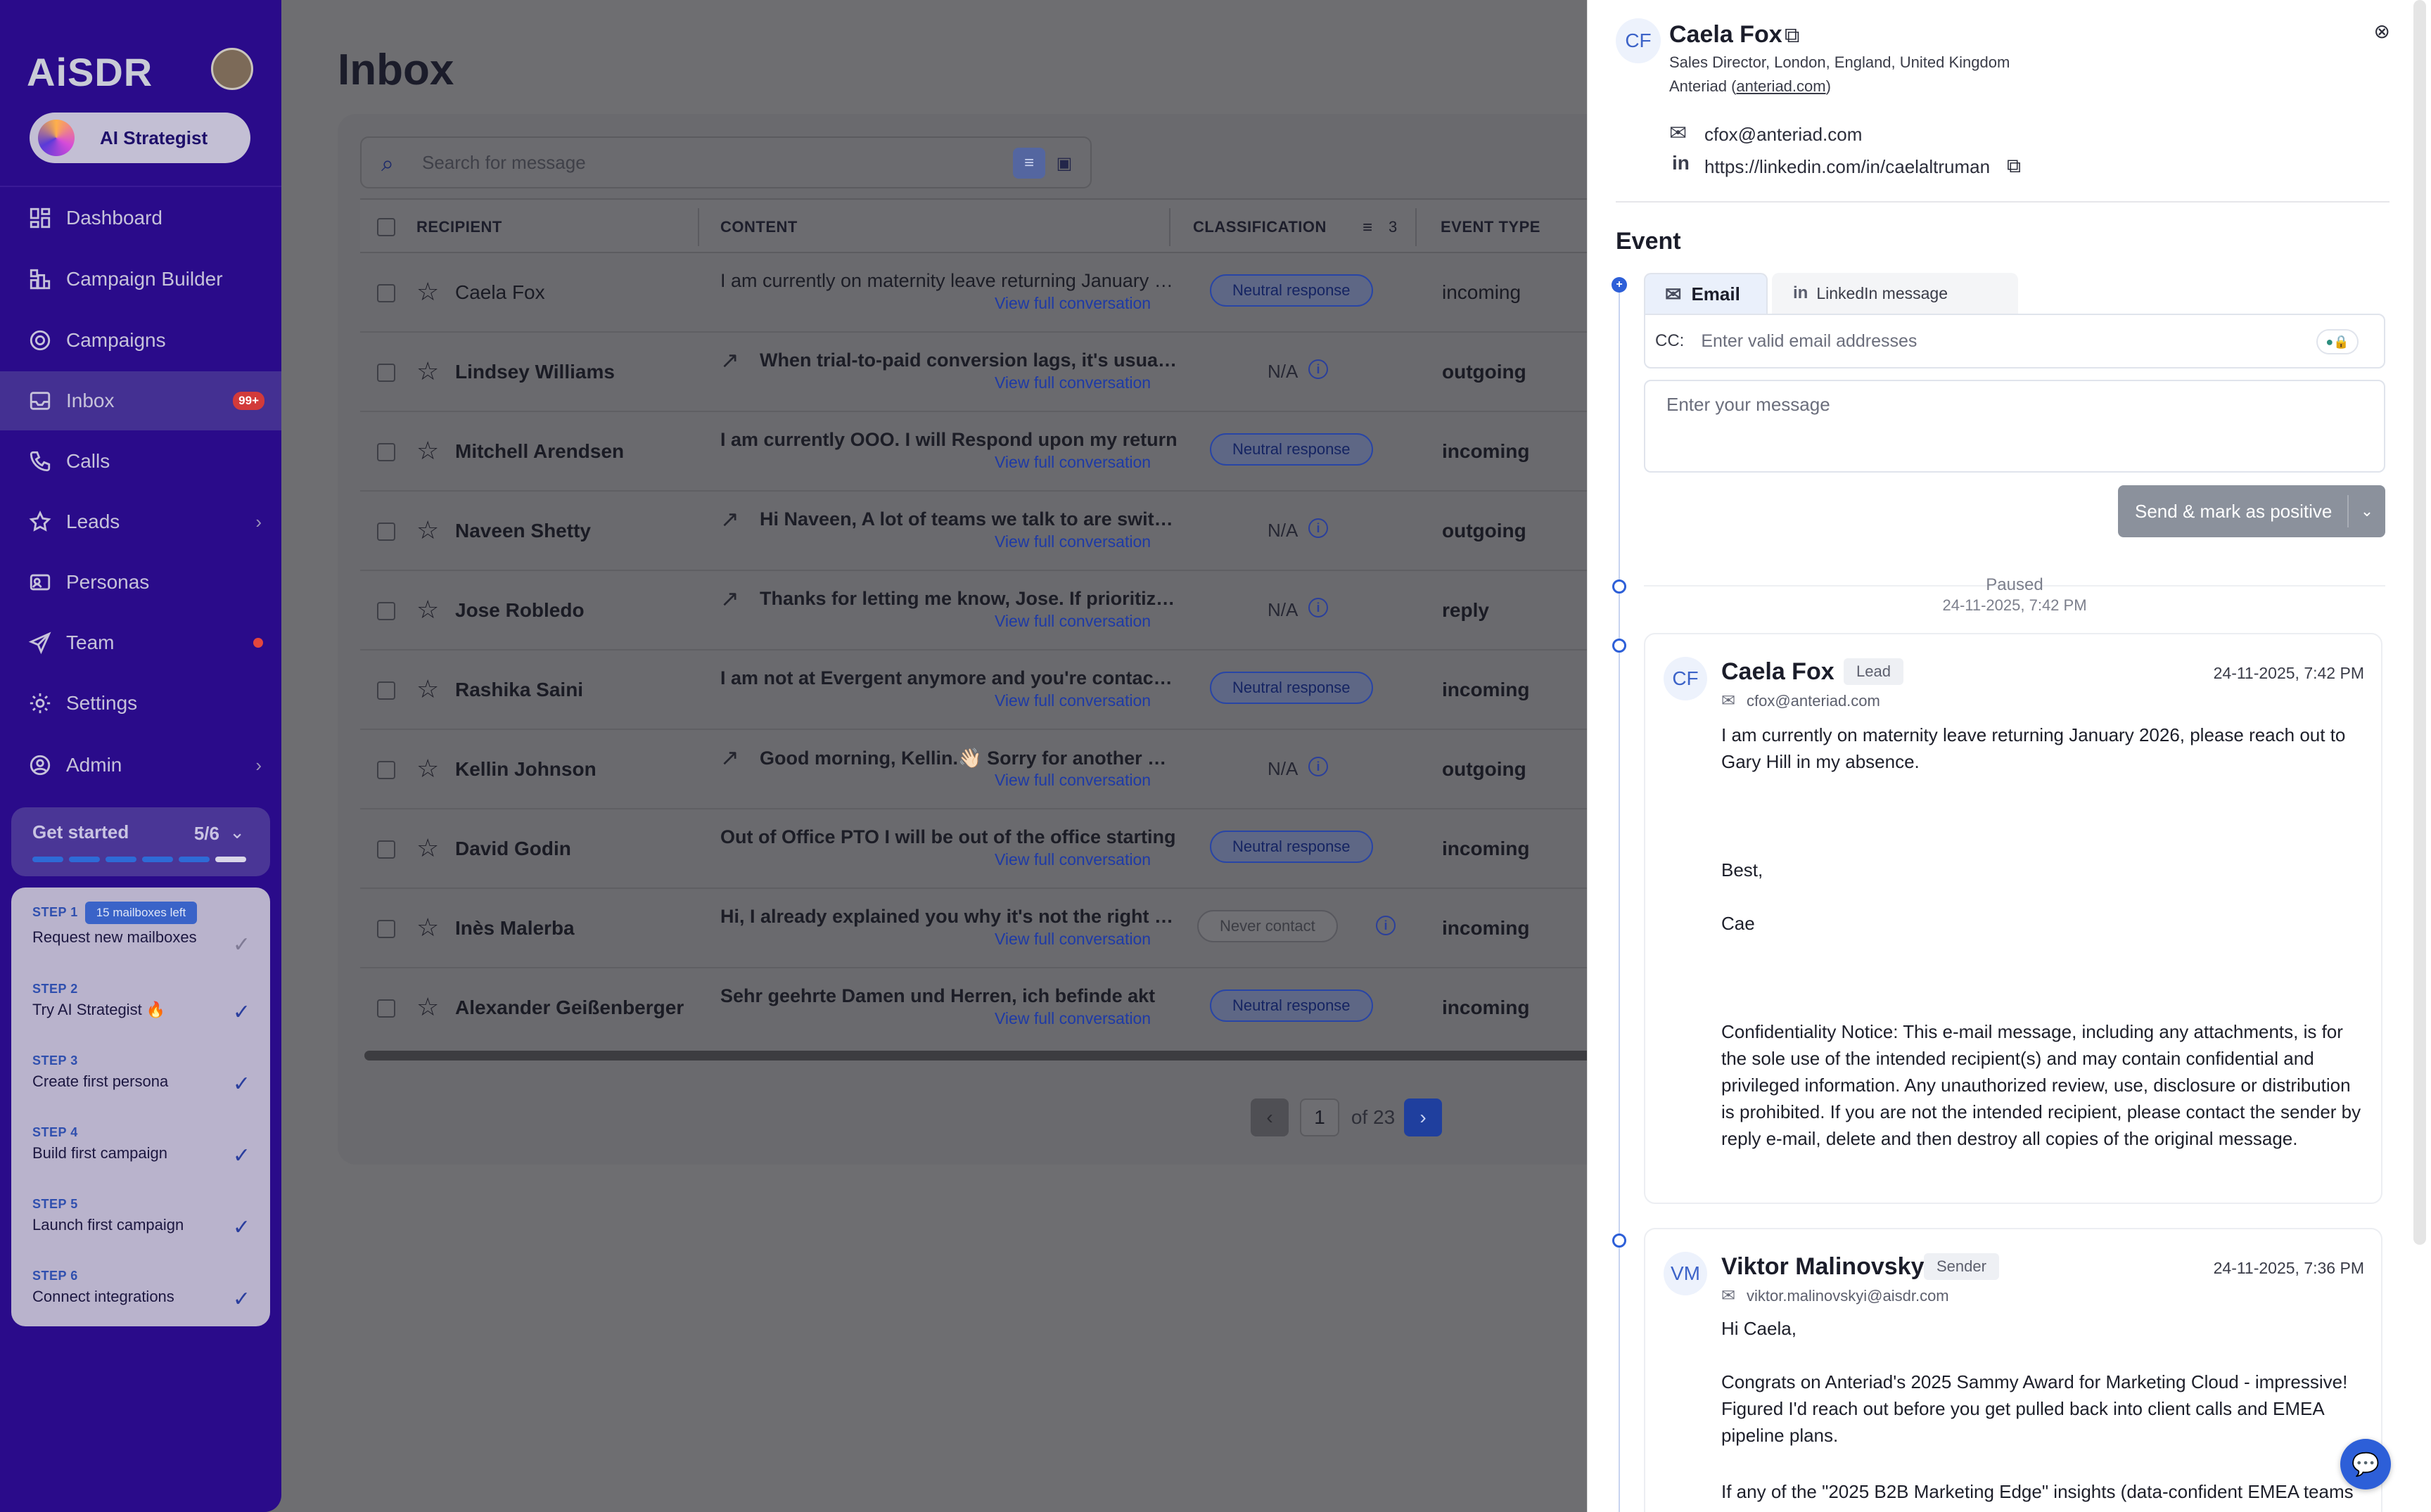 The image size is (2431, 1512). Describe the element at coordinates (1619, 285) in the screenshot. I see `add-event-icon: +` at that location.